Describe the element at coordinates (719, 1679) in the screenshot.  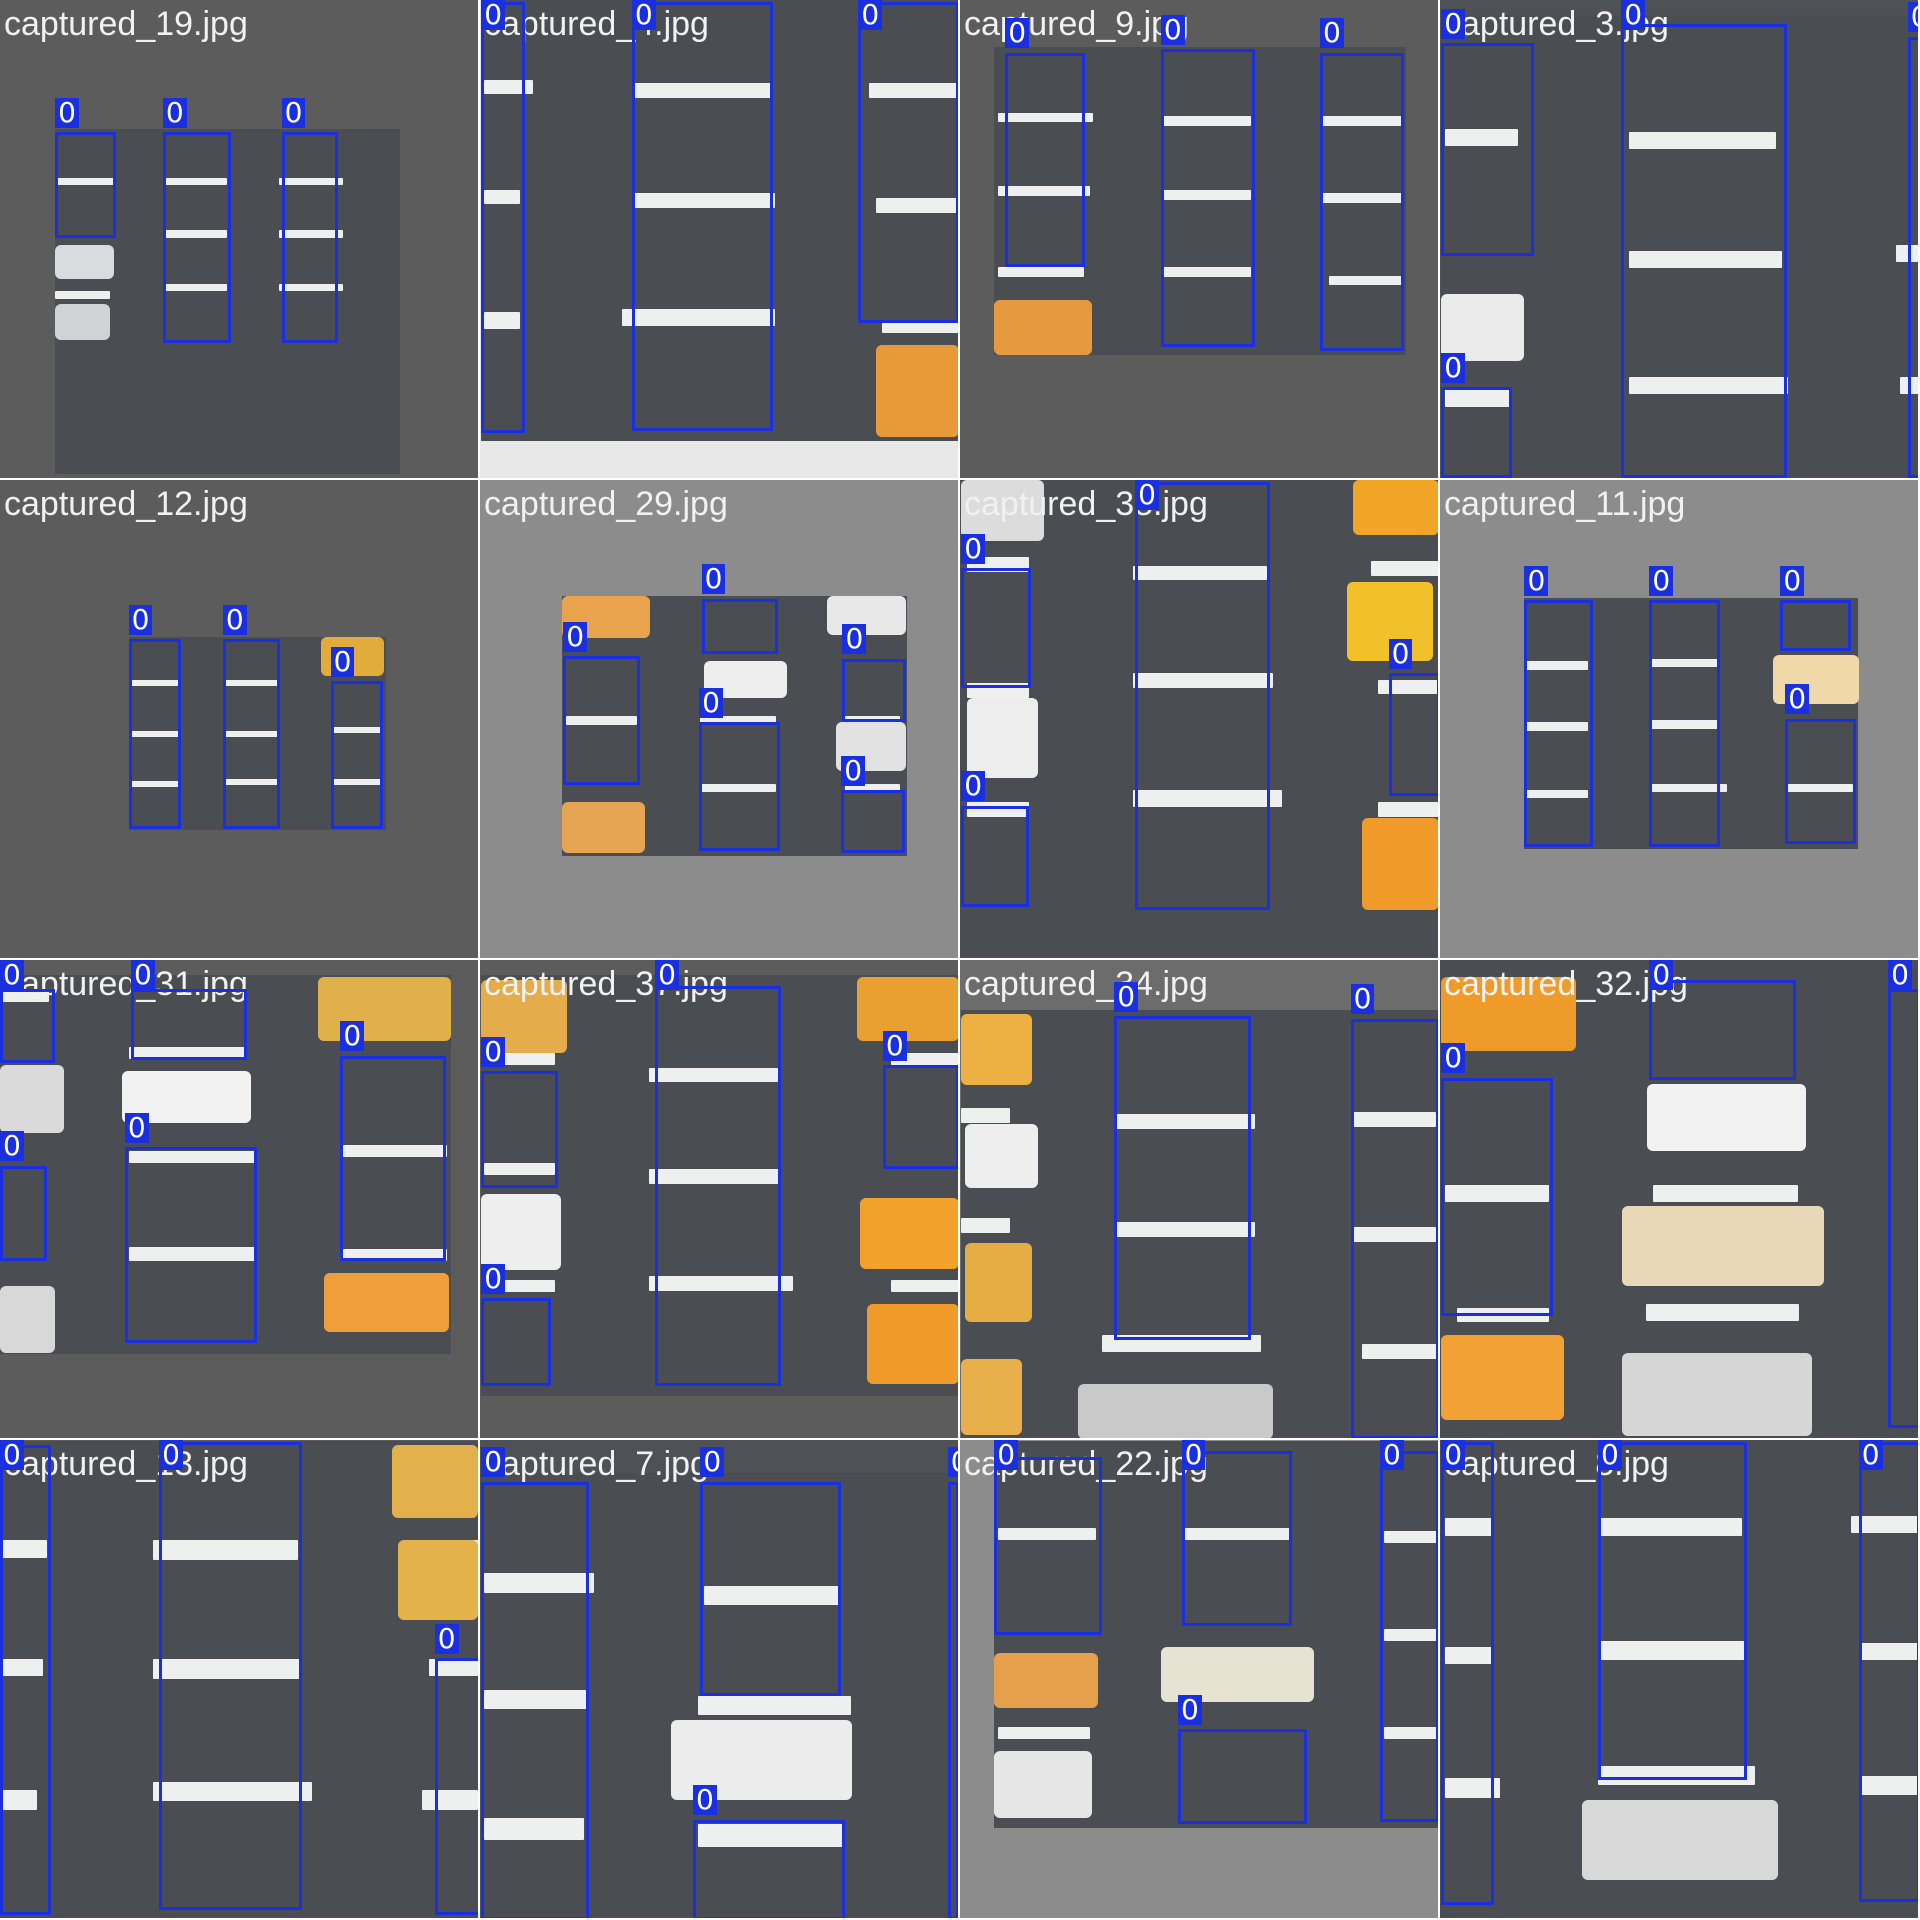
I see `image-tile: captured_7.jpg0000` at that location.